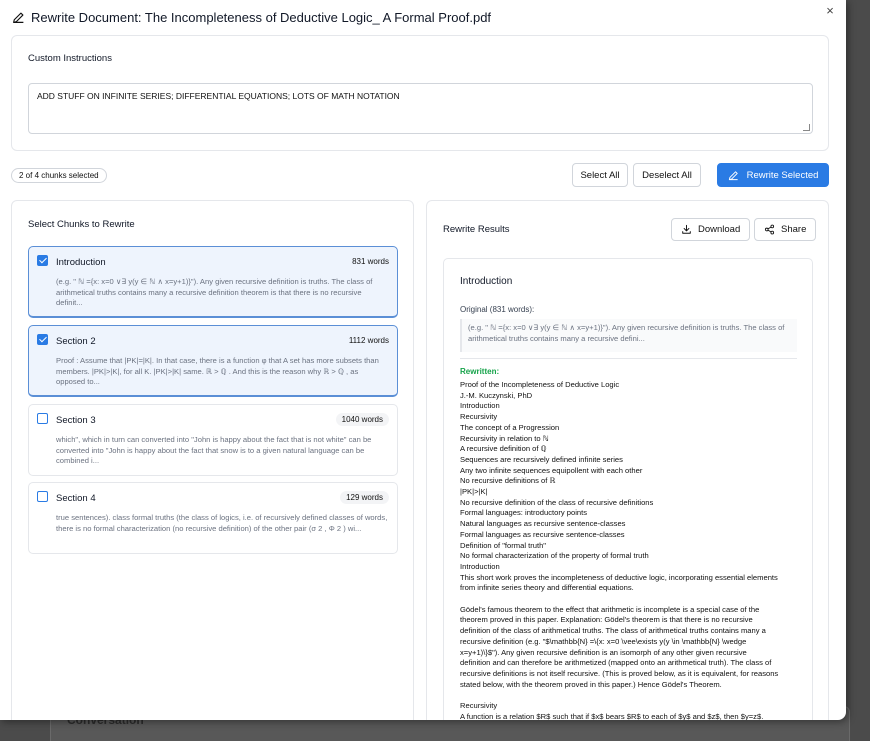  Describe the element at coordinates (70, 58) in the screenshot. I see `custom-instructions-label: Custom Instructions` at that location.